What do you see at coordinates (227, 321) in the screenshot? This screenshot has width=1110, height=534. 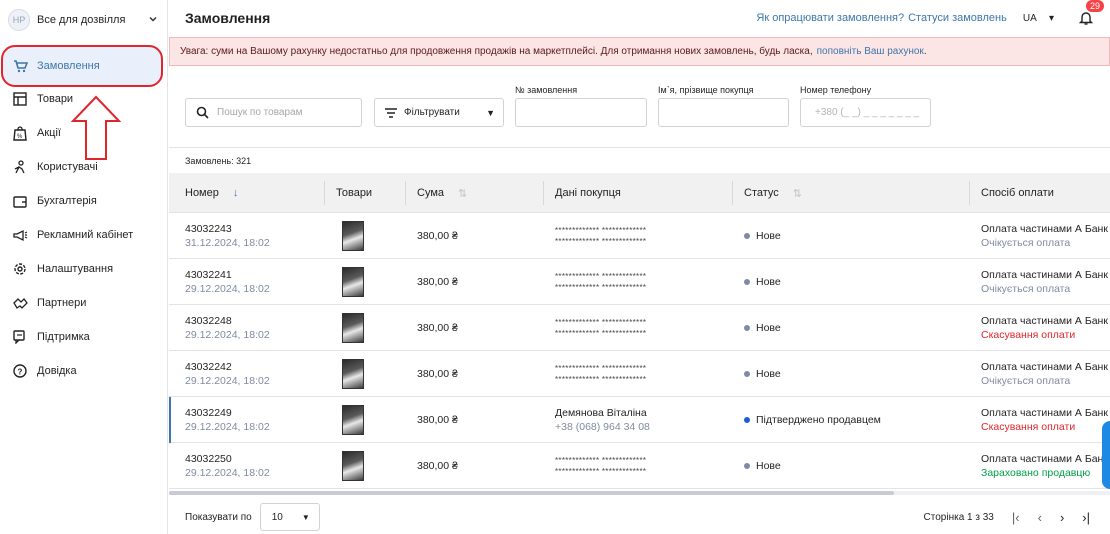 I see `order-number: 43032248` at bounding box center [227, 321].